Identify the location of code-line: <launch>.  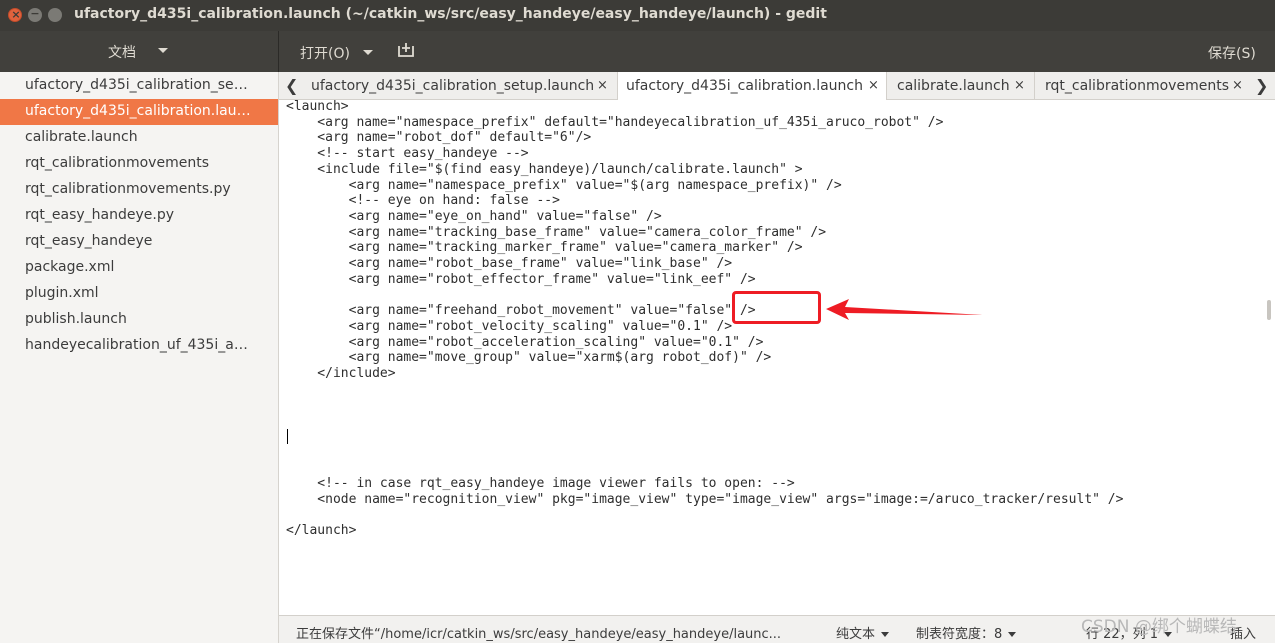
(317, 107).